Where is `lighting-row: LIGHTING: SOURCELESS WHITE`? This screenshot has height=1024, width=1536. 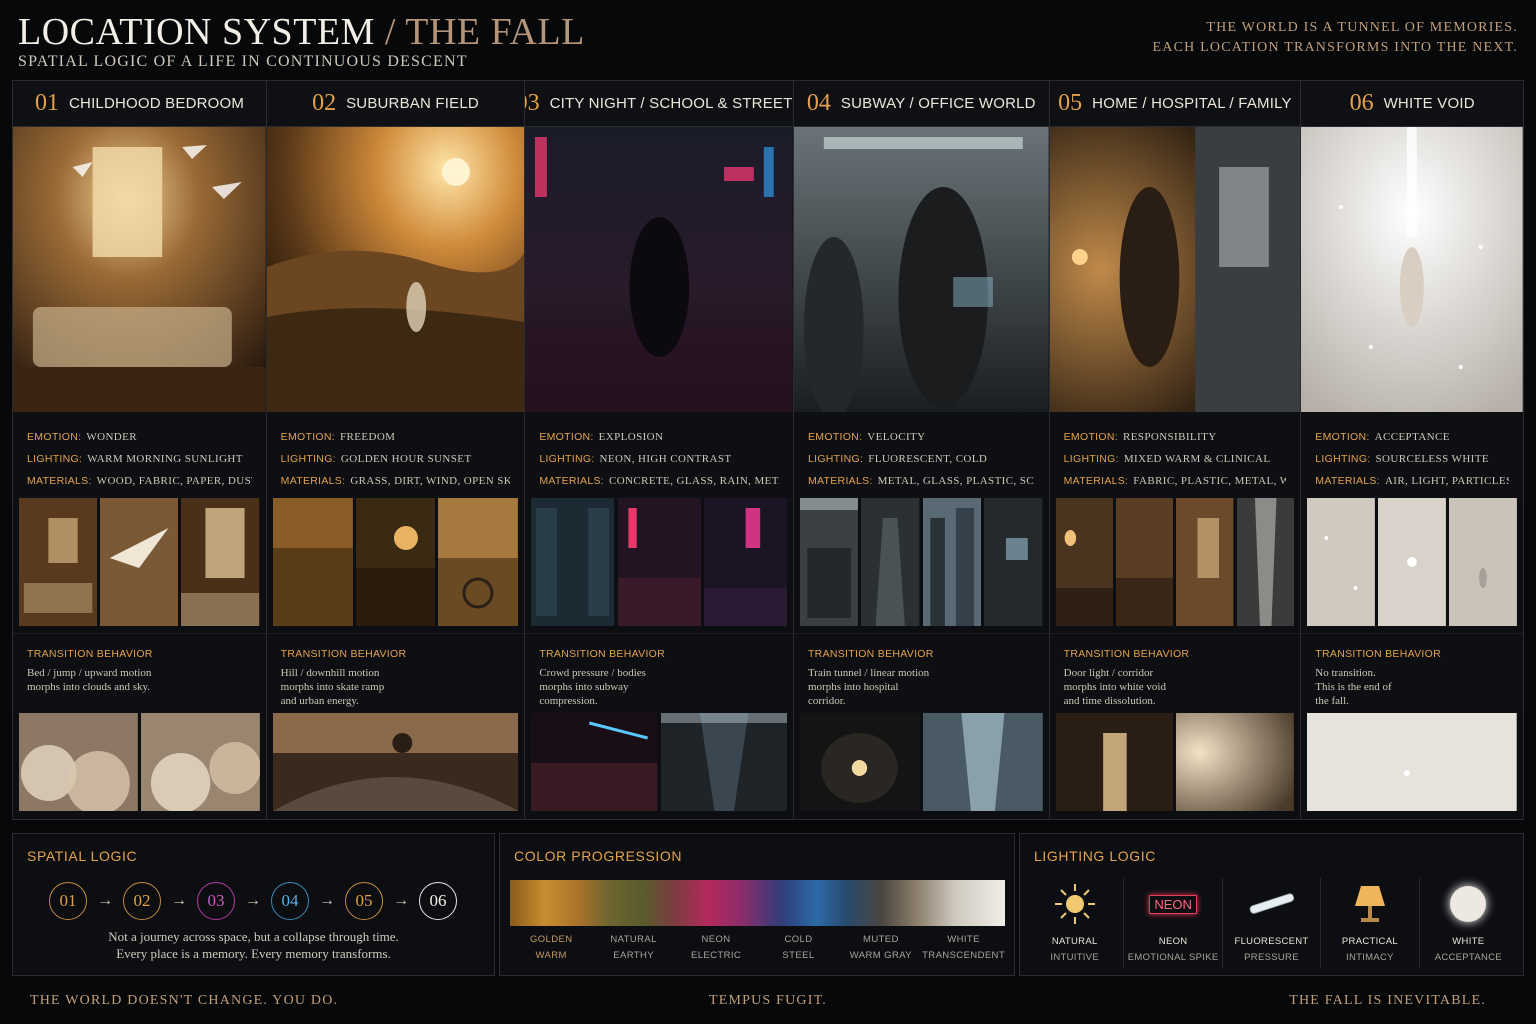
lighting-row: LIGHTING: SOURCELESS WHITE is located at coordinates (1402, 459).